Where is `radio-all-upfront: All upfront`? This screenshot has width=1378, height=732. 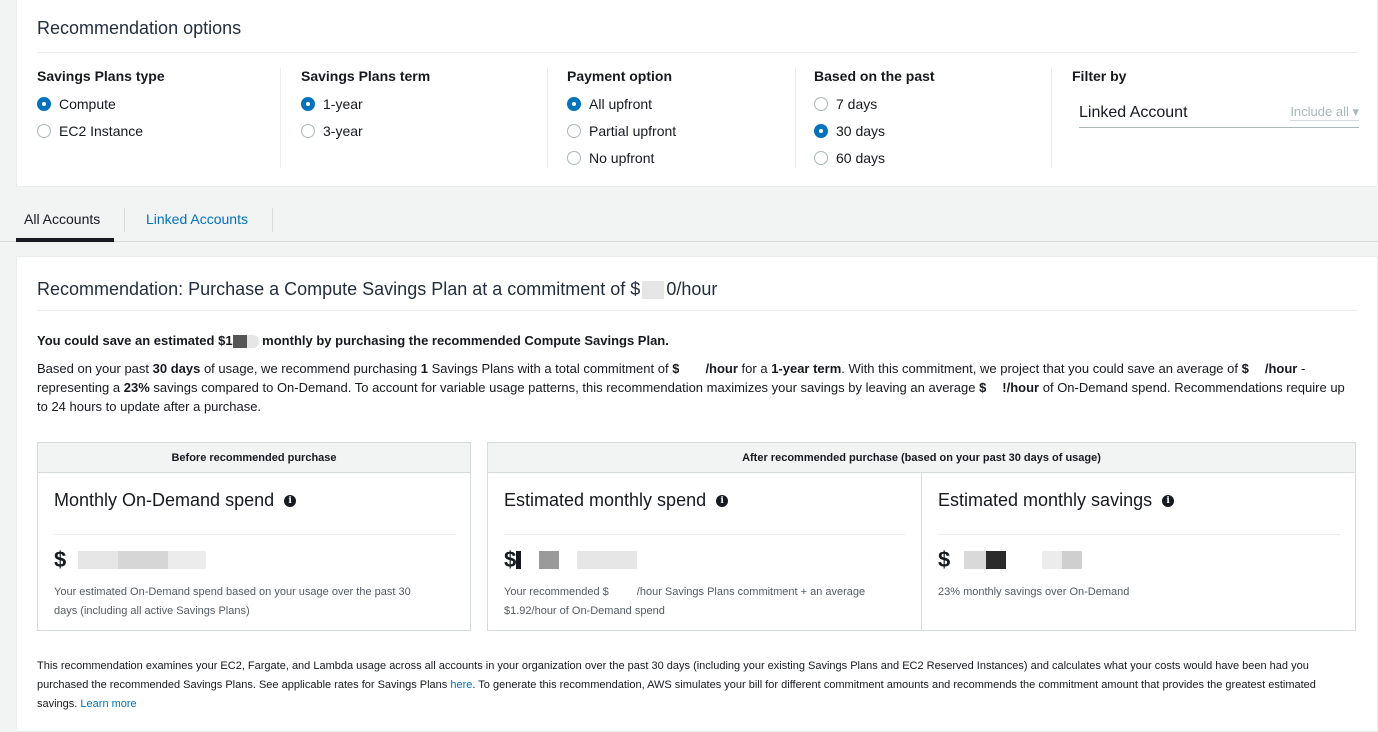 radio-all-upfront: All upfront is located at coordinates (681, 103).